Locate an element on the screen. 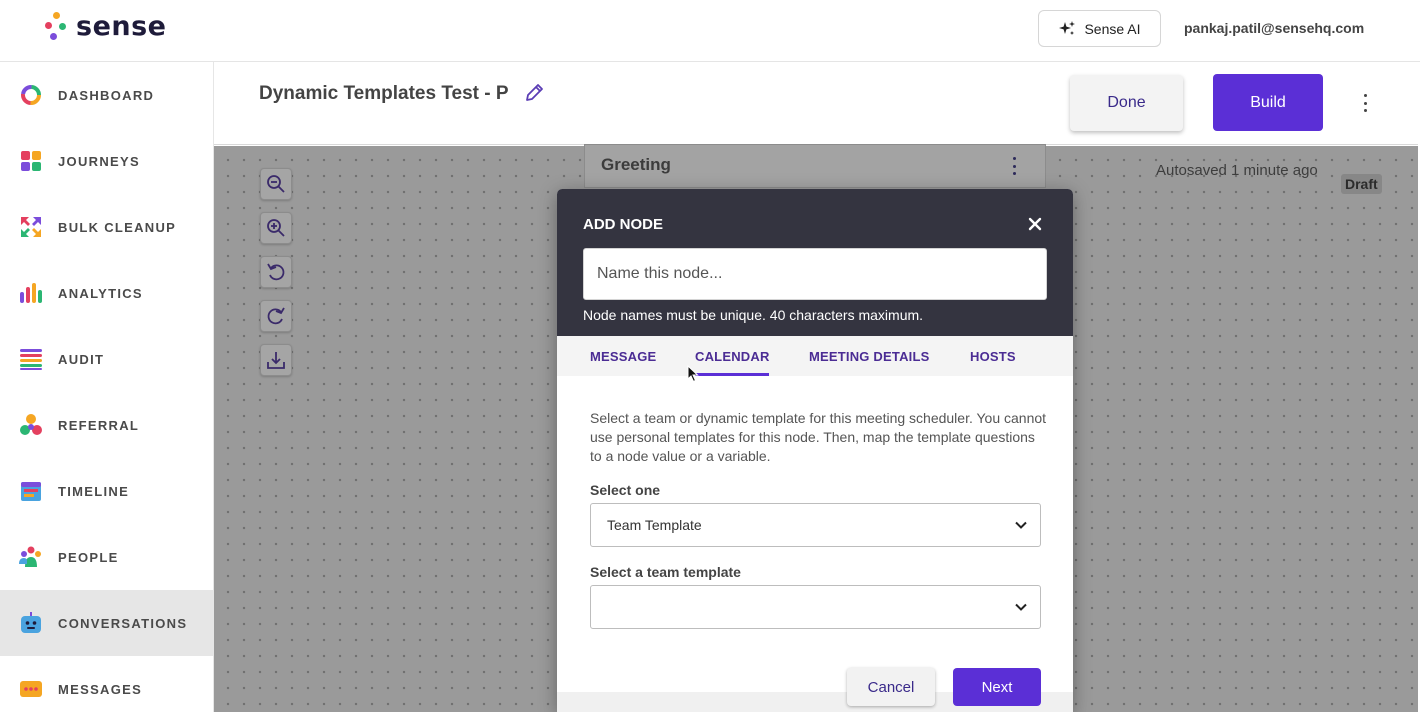 The image size is (1420, 712). sidebar-item-label: REFERRAL is located at coordinates (99, 425).